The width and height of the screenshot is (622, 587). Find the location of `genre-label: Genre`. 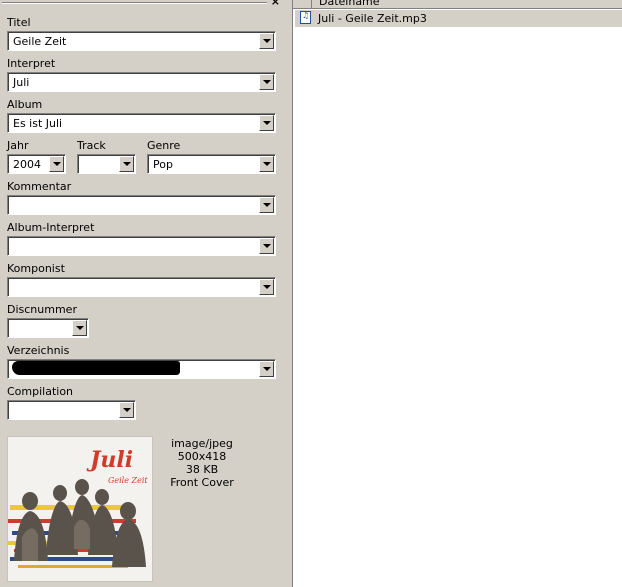

genre-label: Genre is located at coordinates (164, 145).